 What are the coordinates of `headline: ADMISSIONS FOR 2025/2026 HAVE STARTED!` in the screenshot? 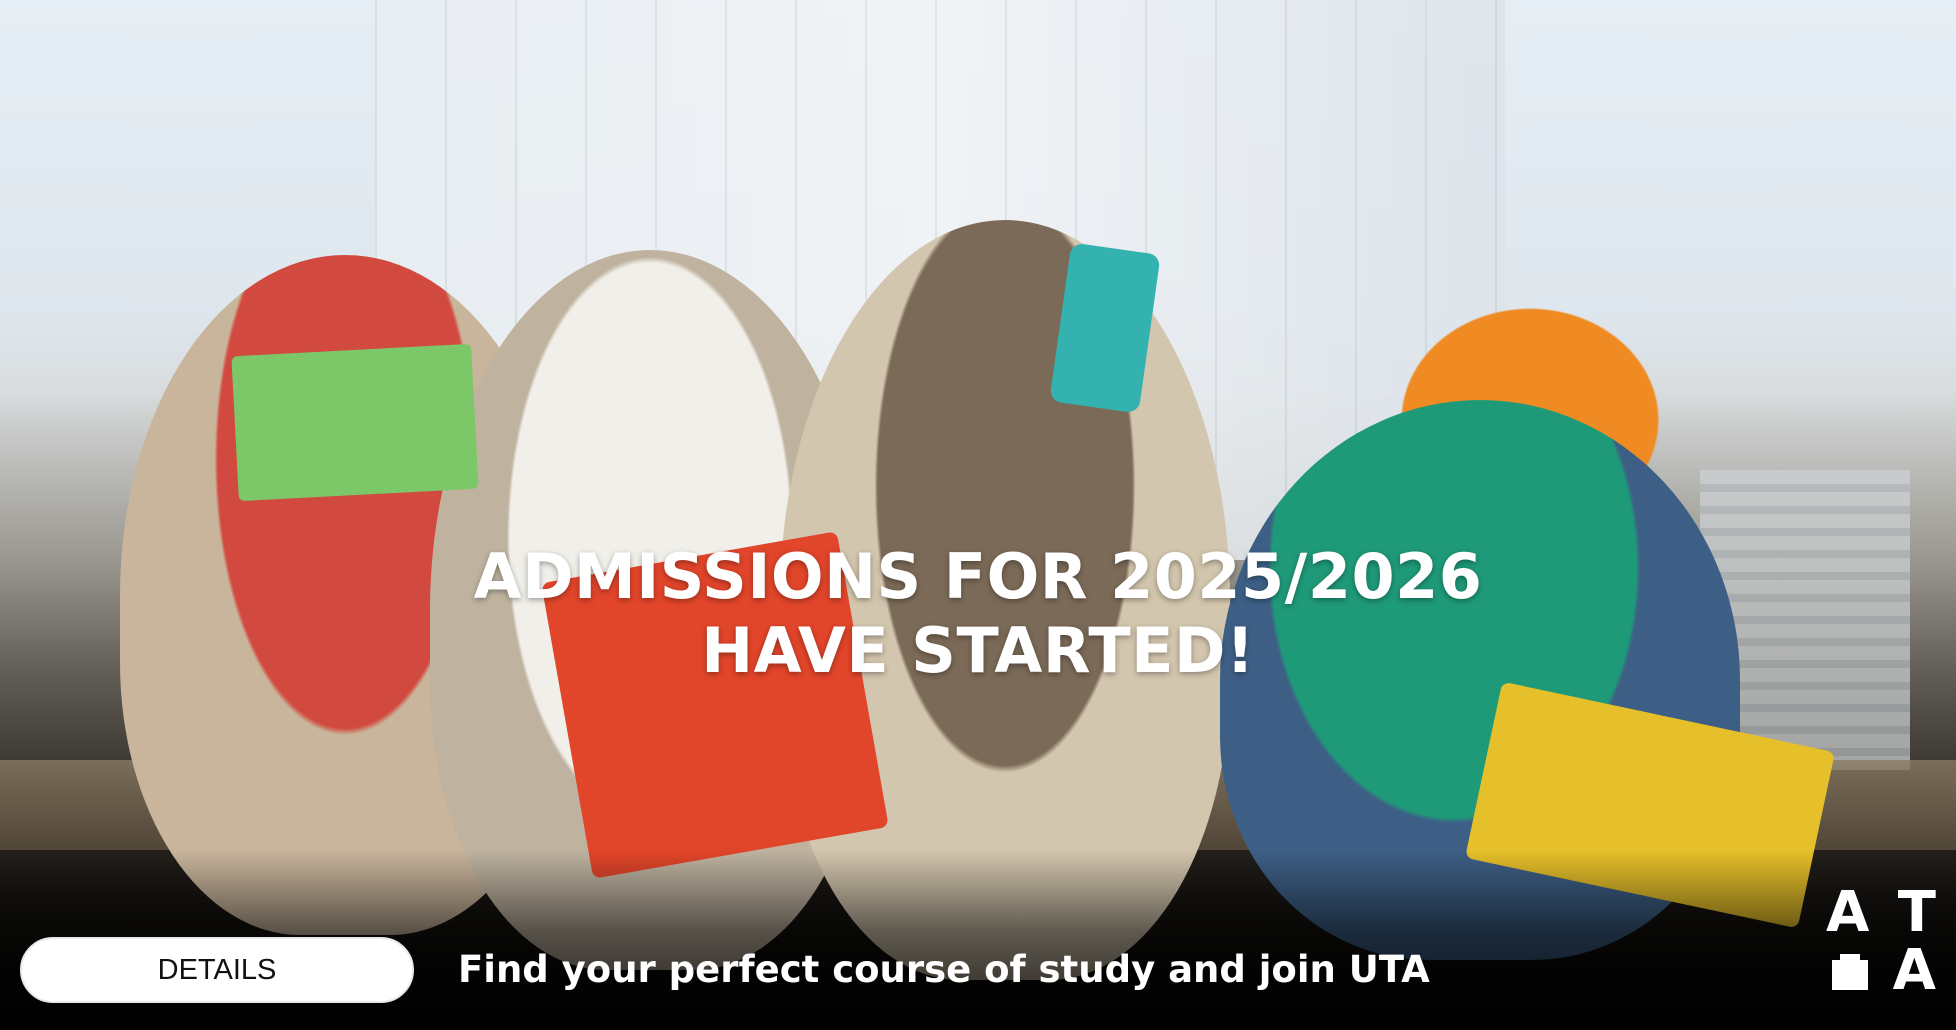 It's located at (978, 614).